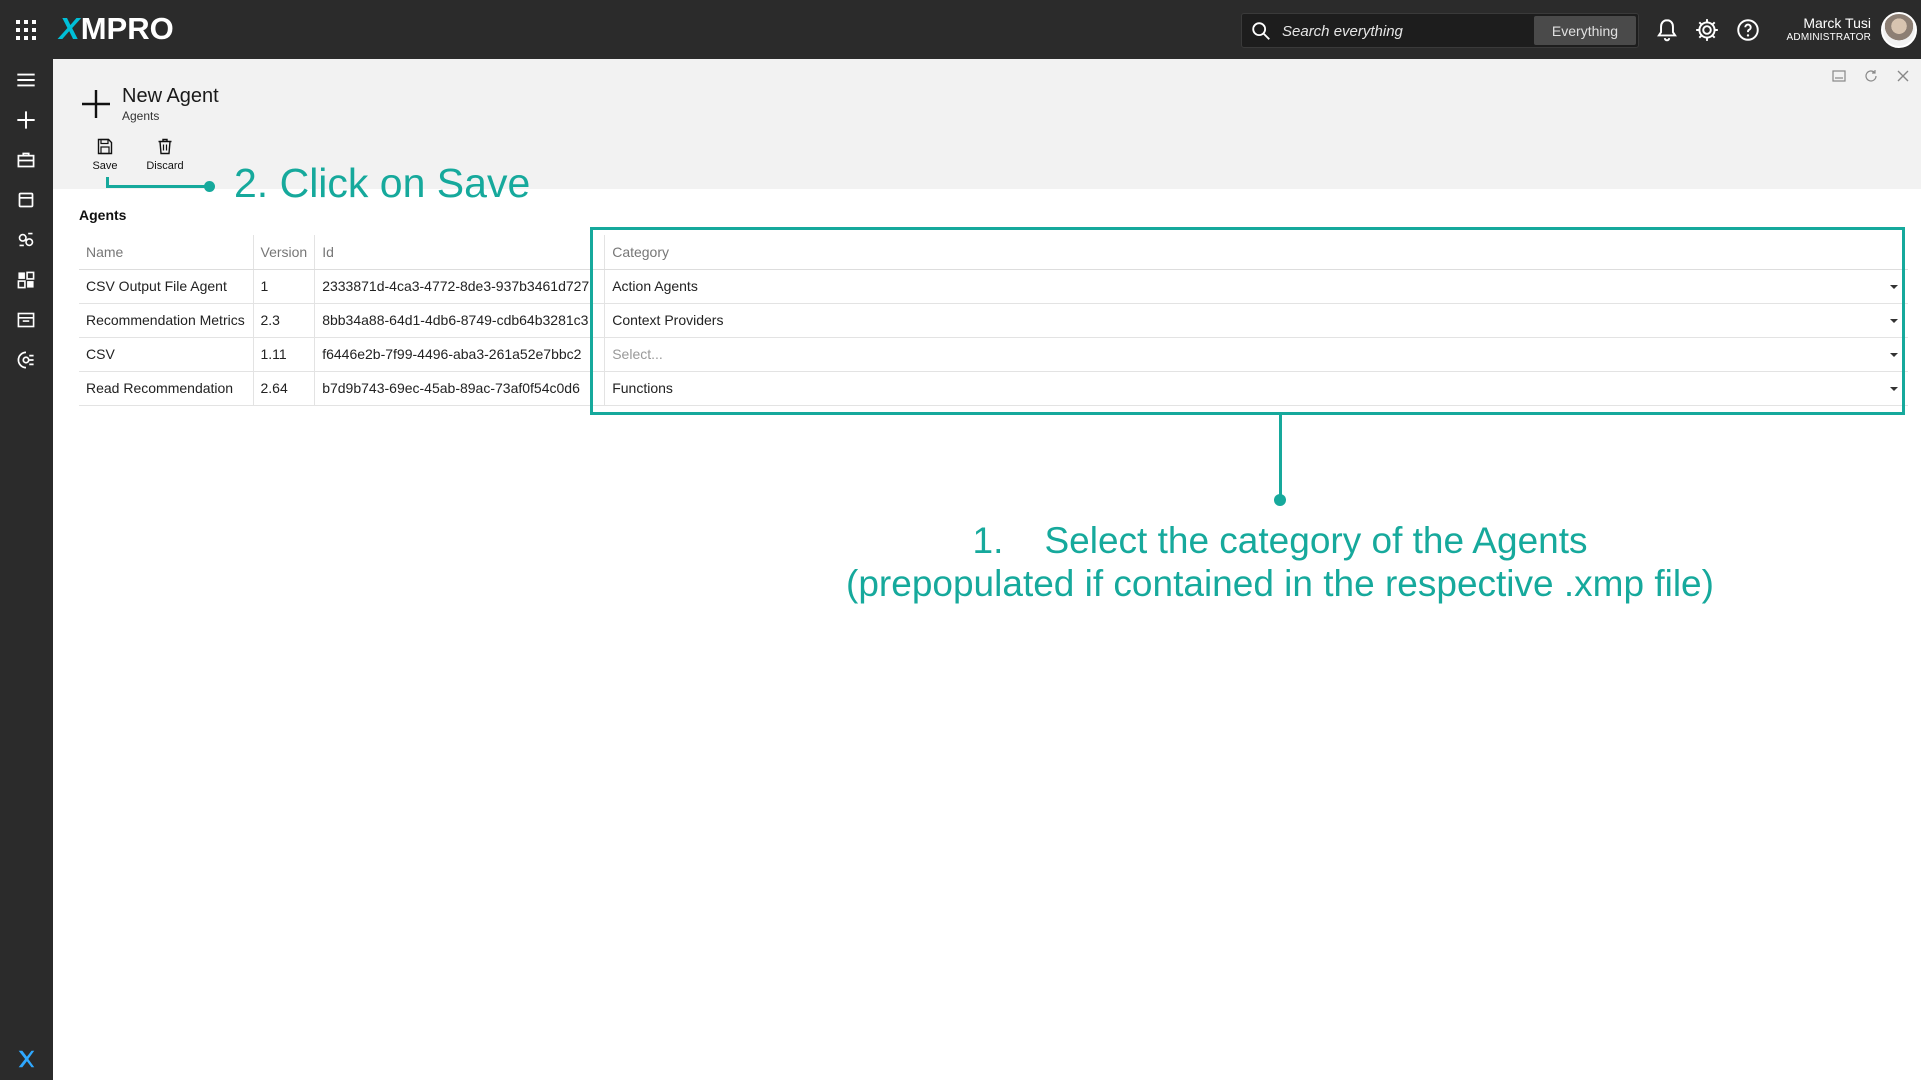 The width and height of the screenshot is (1921, 1080). Describe the element at coordinates (460, 286) in the screenshot. I see `agent-id: 2333871d-4ca3-4772-8de3-937b3461d727` at that location.